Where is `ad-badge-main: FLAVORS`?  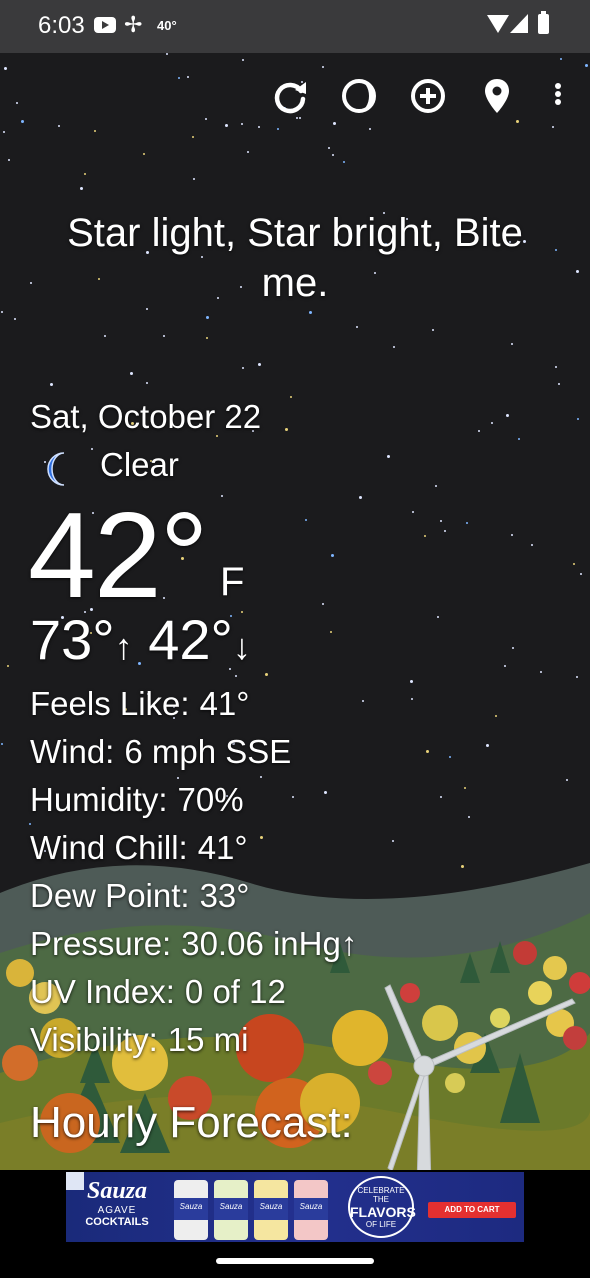
ad-badge-main: FLAVORS is located at coordinates (383, 1212).